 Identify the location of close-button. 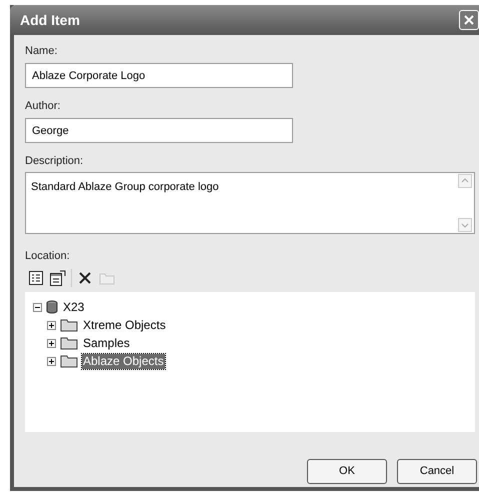
(469, 20).